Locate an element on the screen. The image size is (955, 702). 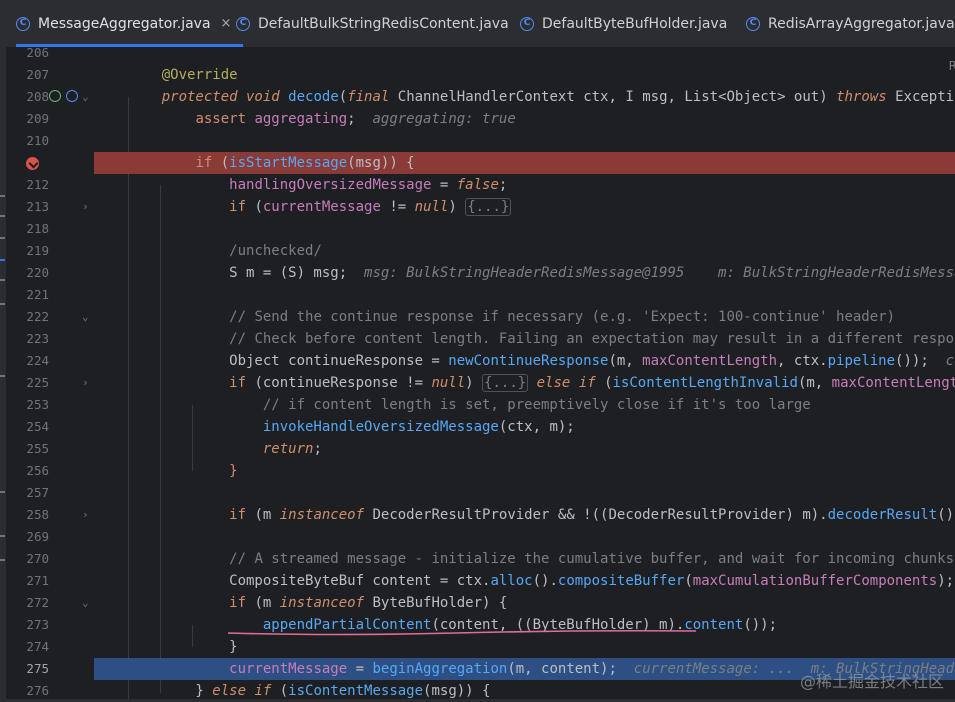
line-number: 223 is located at coordinates (37, 338).